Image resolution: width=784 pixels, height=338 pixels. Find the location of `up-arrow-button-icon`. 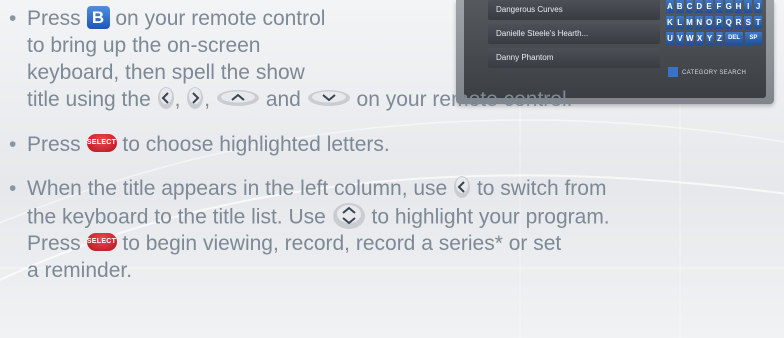

up-arrow-button-icon is located at coordinates (237, 98).